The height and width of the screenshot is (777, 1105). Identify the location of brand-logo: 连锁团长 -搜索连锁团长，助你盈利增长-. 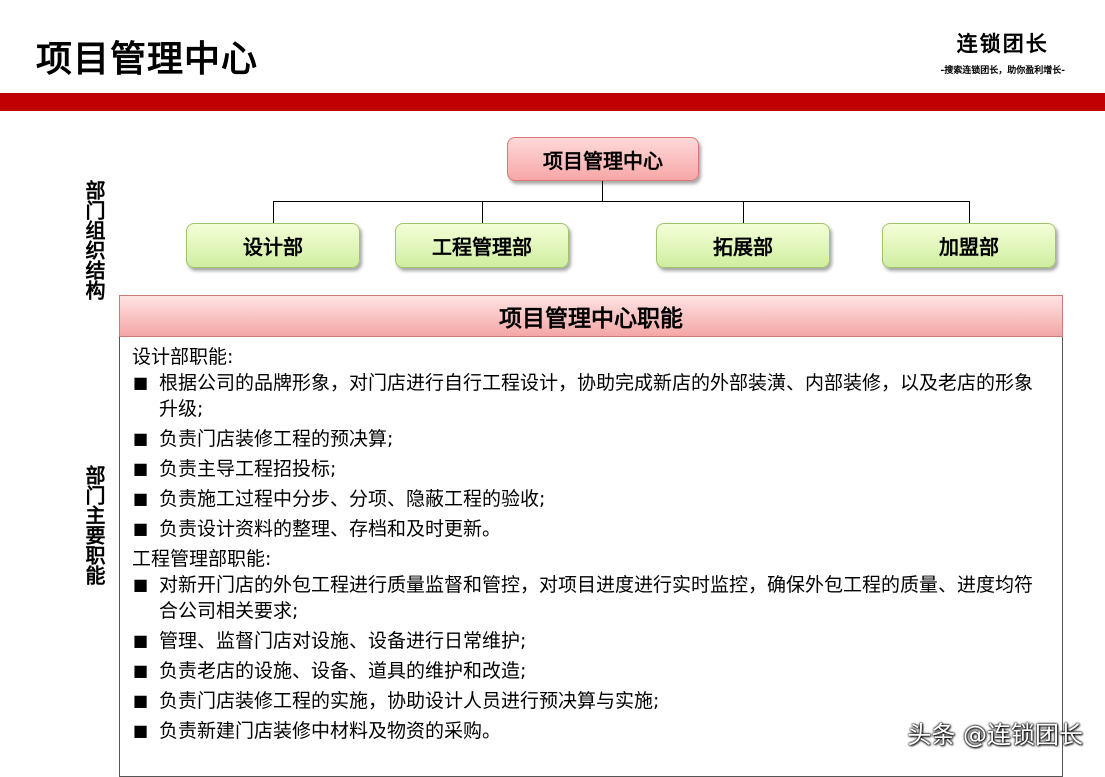
(1003, 52).